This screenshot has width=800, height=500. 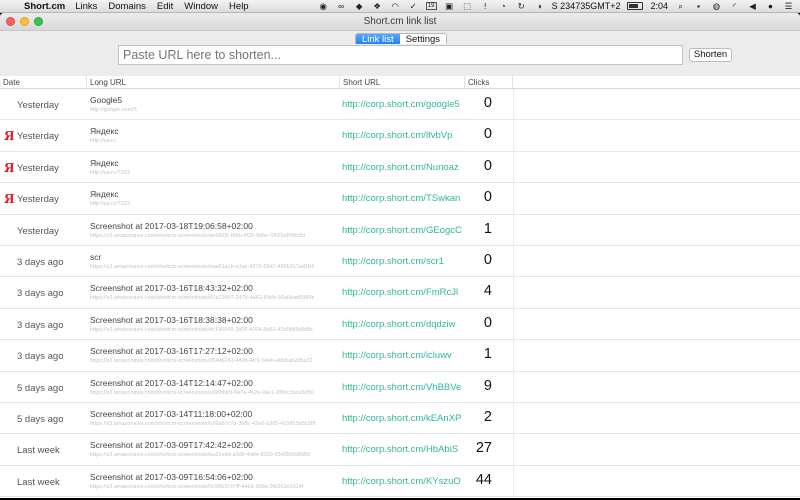 I want to click on siri-icon: ◍, so click(x=716, y=6).